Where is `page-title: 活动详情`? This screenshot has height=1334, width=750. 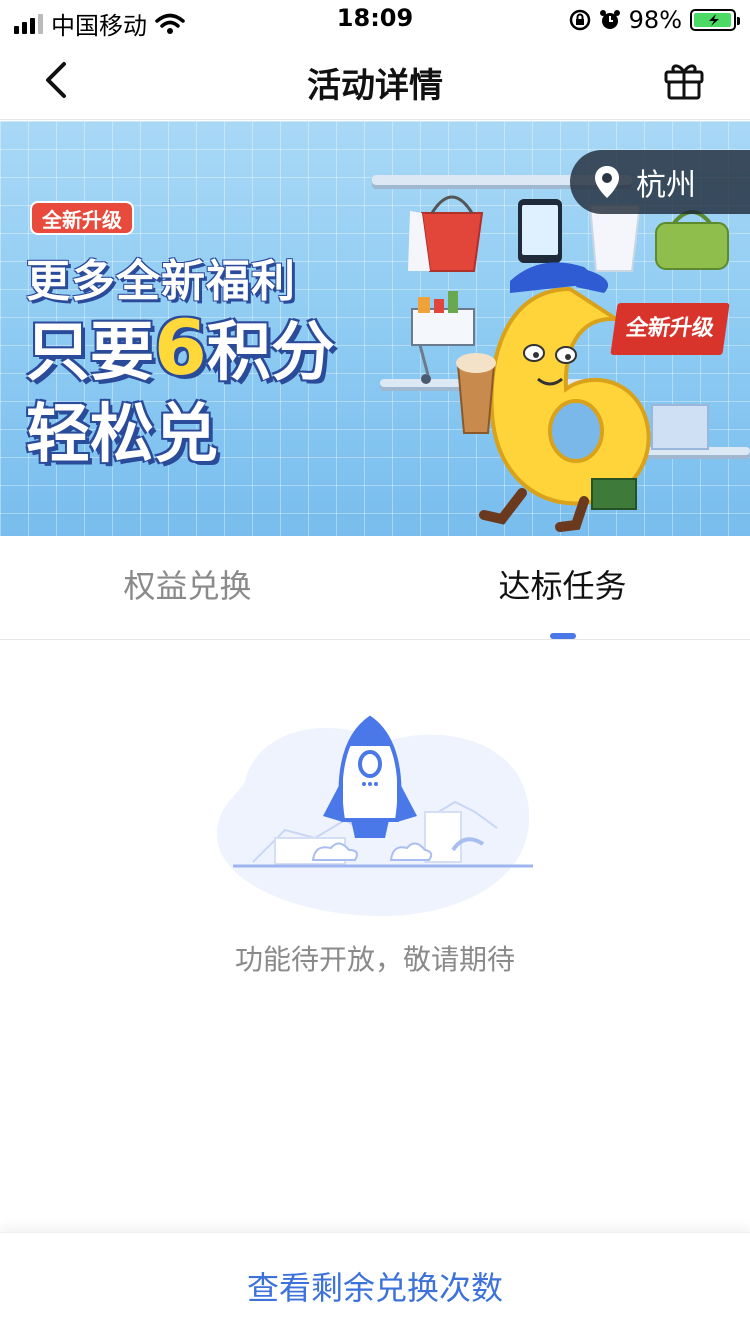 page-title: 活动详情 is located at coordinates (375, 86).